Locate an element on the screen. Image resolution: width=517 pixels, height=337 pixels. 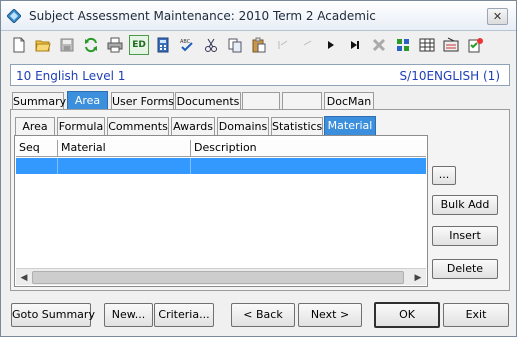
app-diamond-icon is located at coordinates (14, 16).